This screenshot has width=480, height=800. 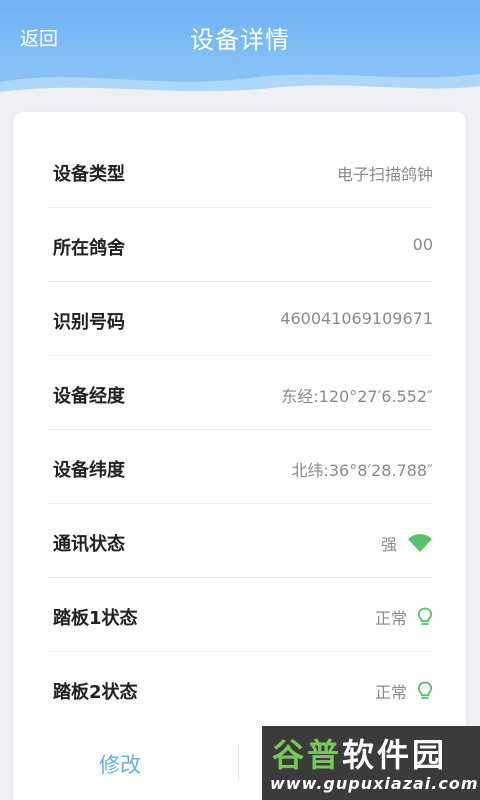 What do you see at coordinates (240, 467) in the screenshot?
I see `row-latitude: 设备纬度 北纬:36°8′28.788″` at bounding box center [240, 467].